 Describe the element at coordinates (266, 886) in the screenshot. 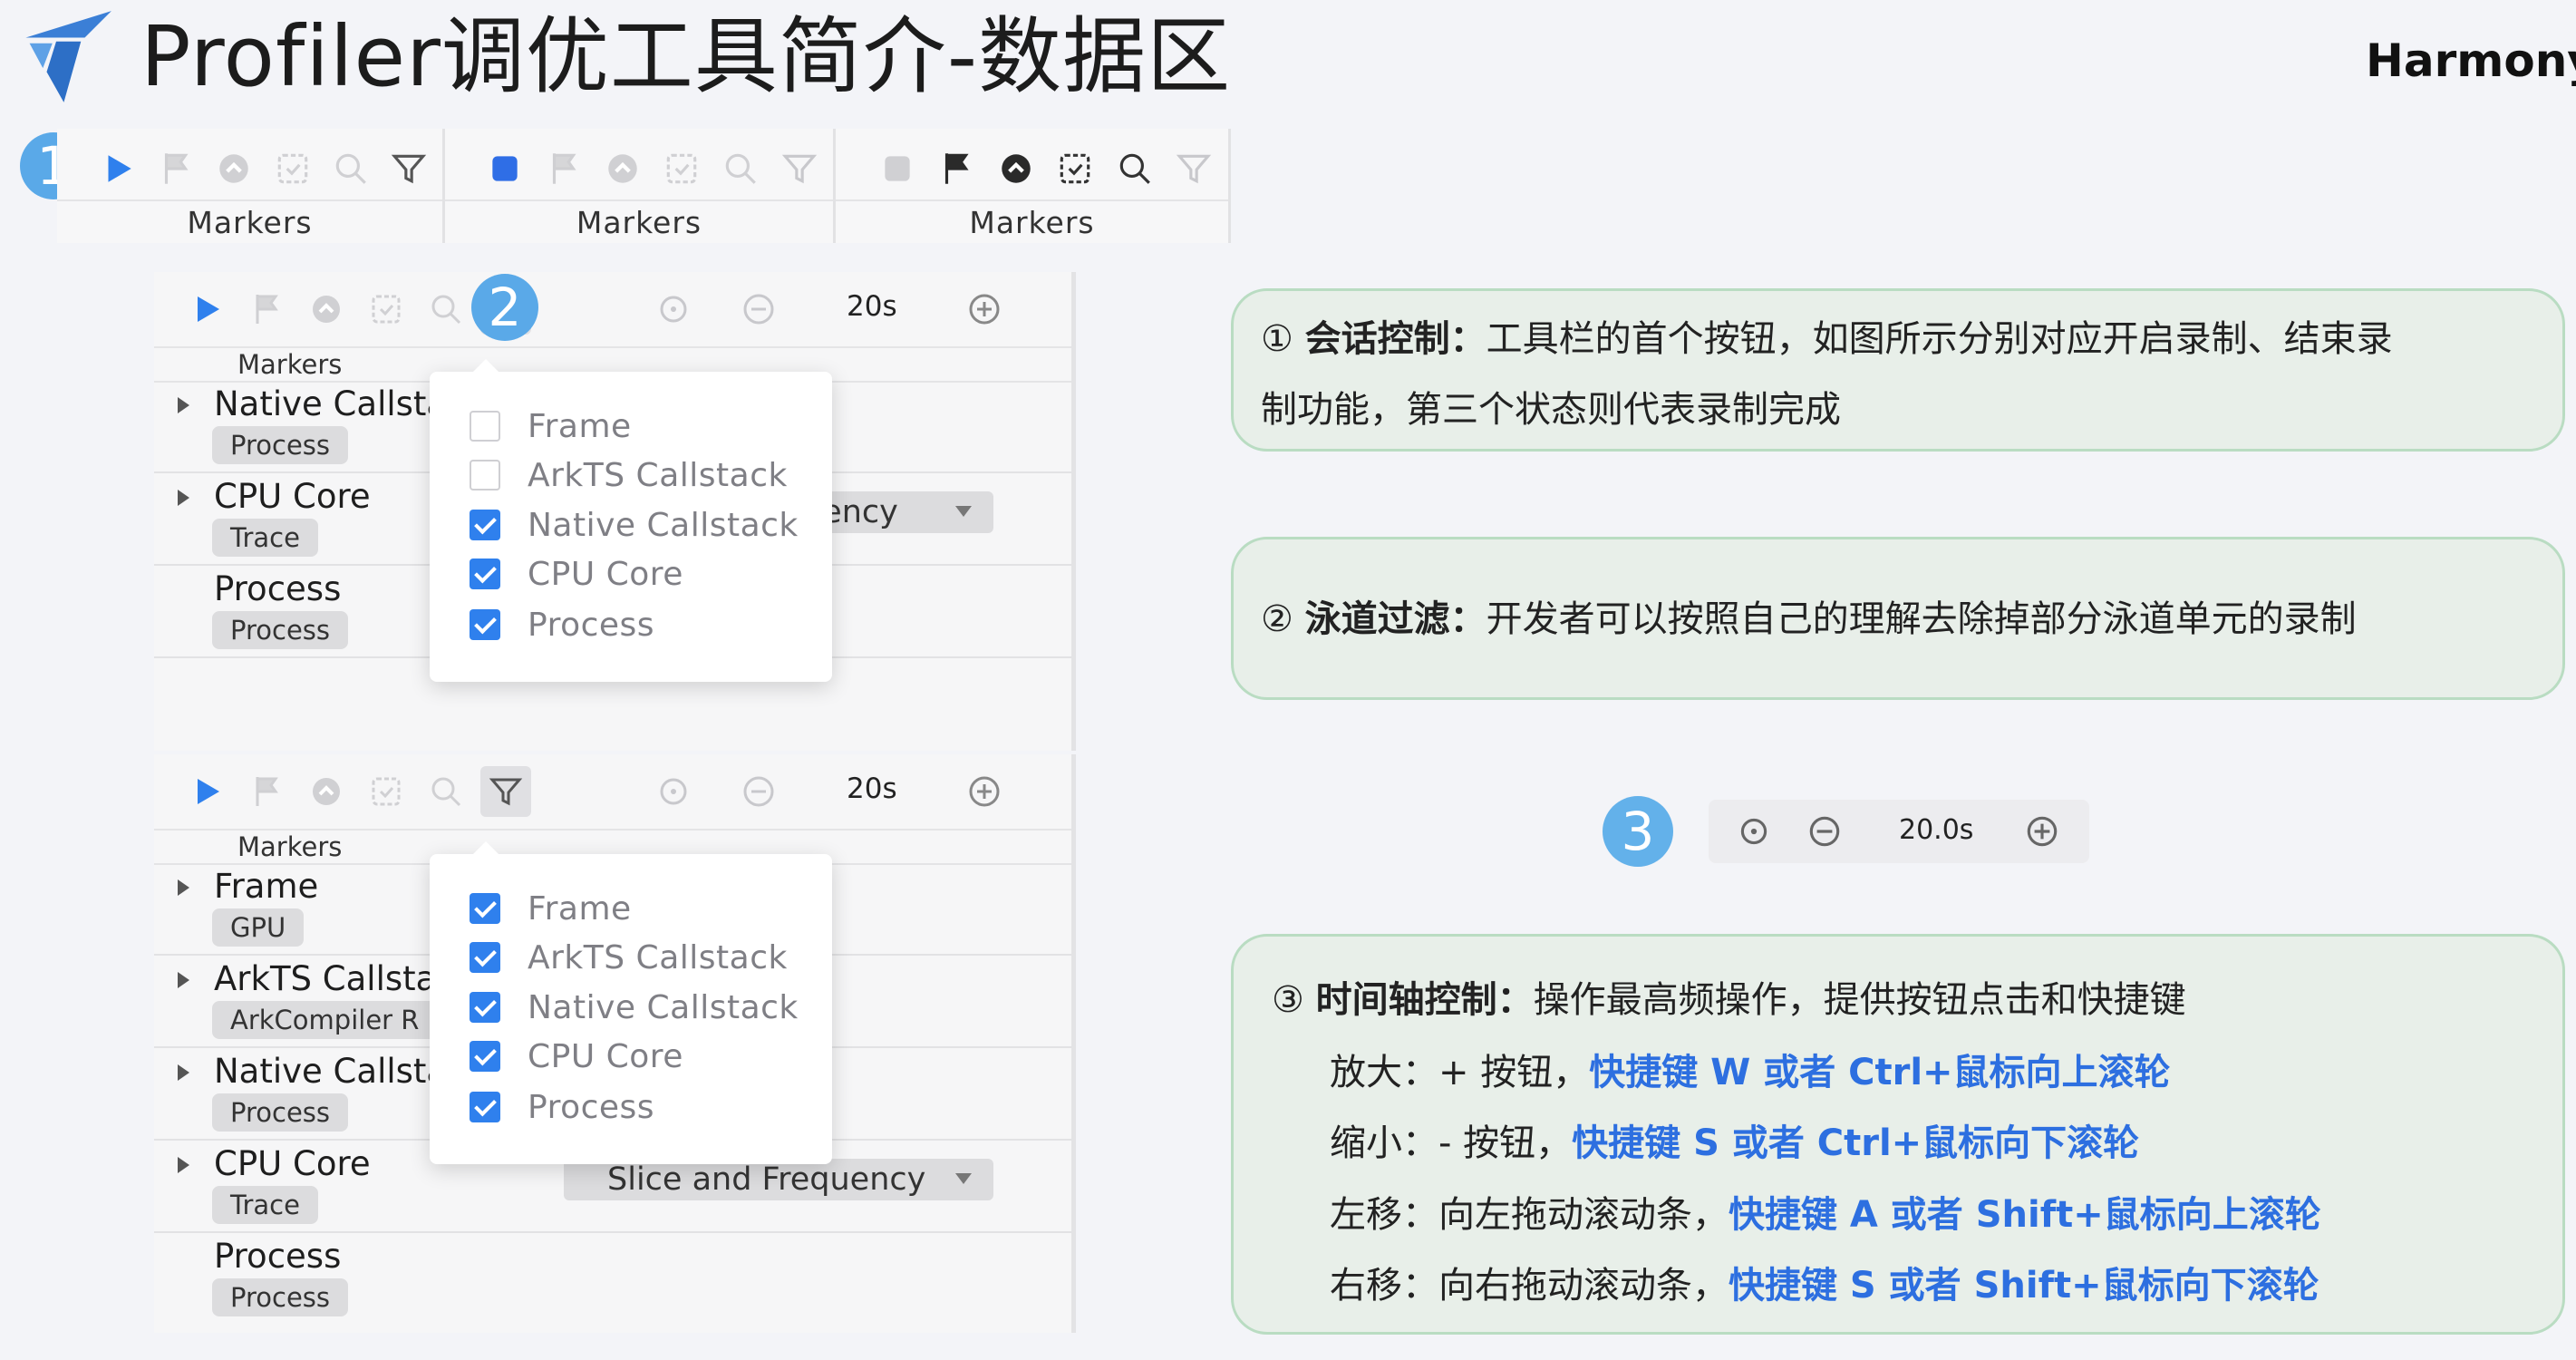

I see `lane-name: Frame` at that location.